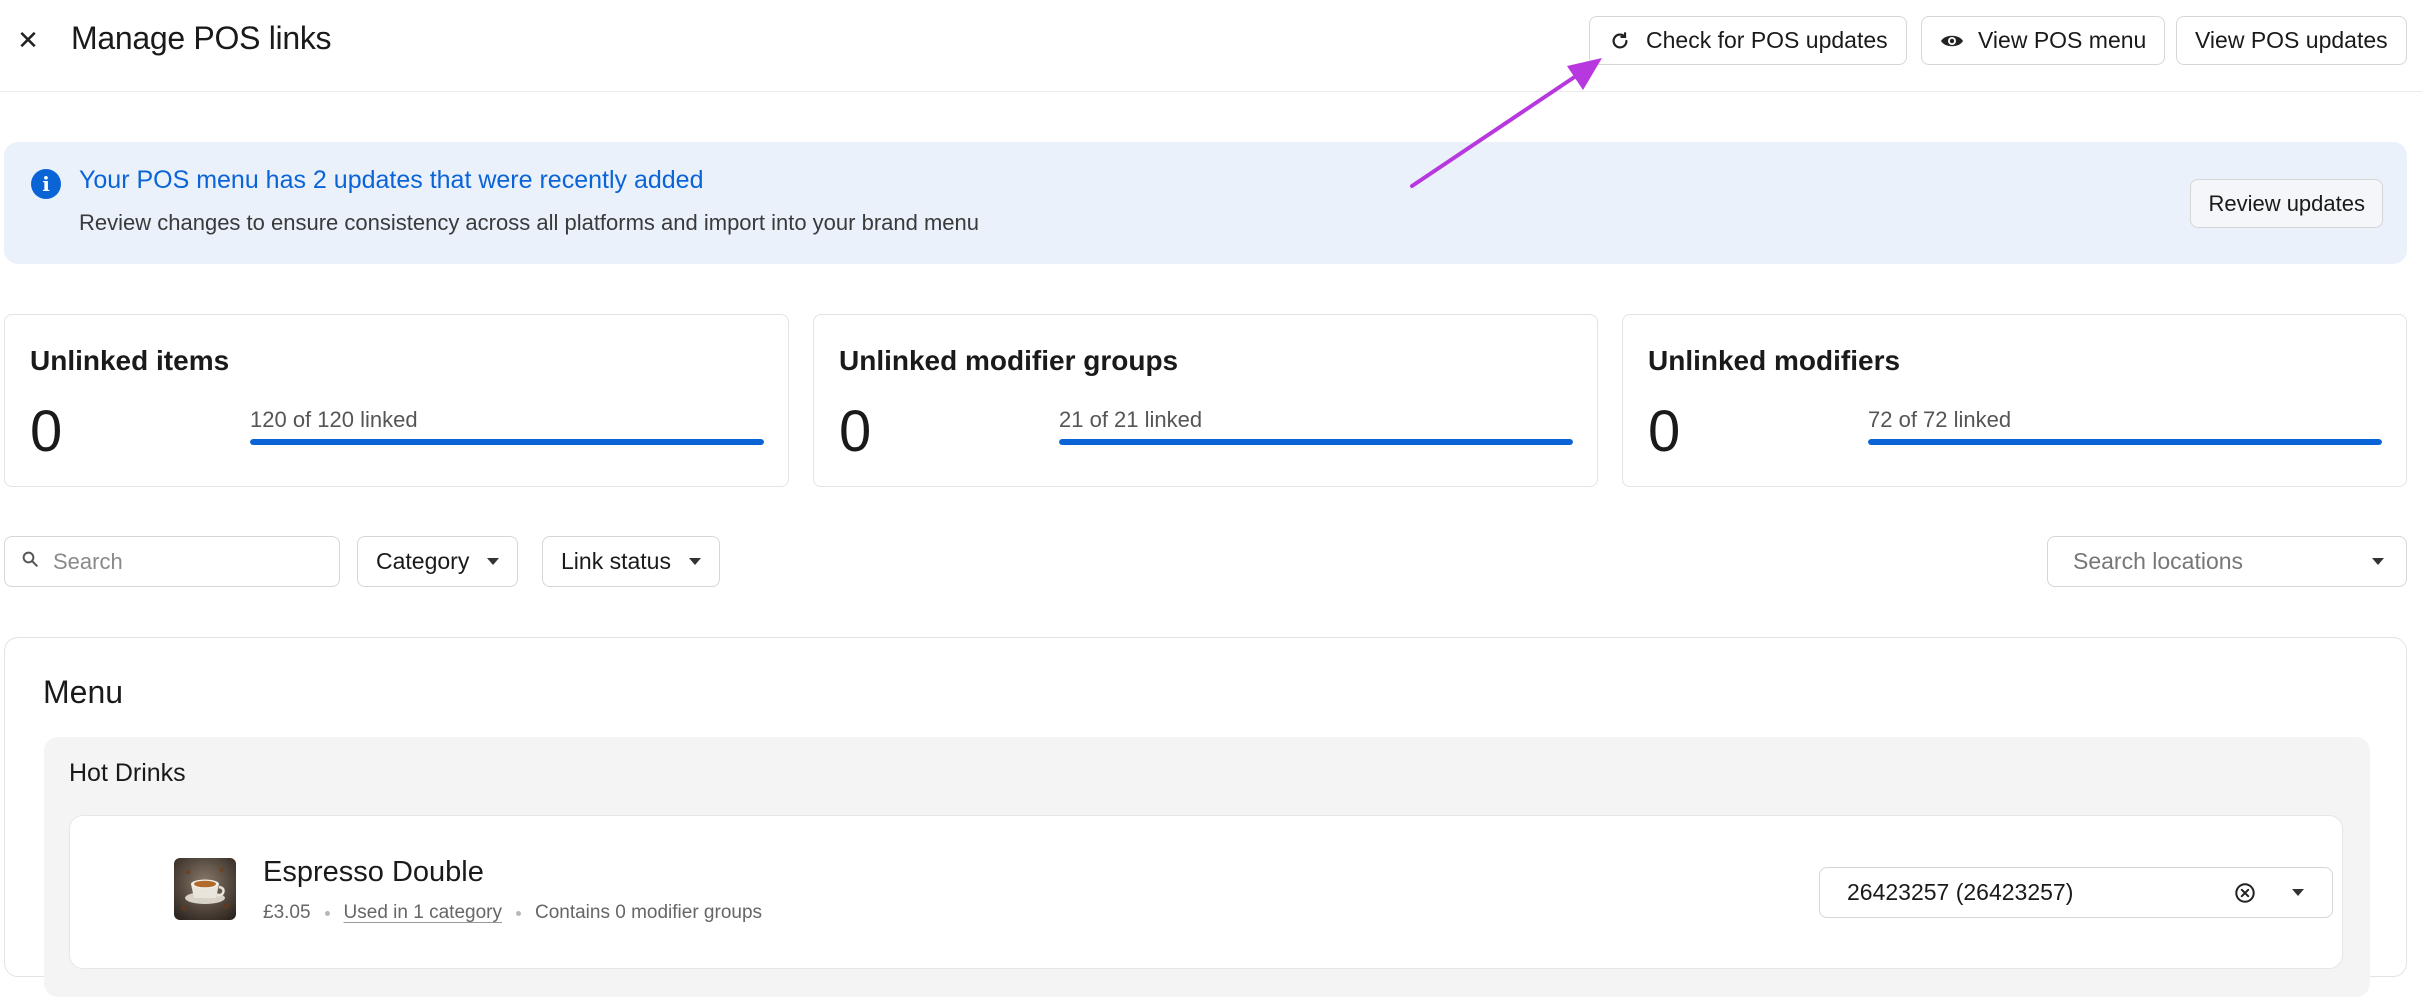 The width and height of the screenshot is (2422, 997). I want to click on category-filter: Category, so click(438, 561).